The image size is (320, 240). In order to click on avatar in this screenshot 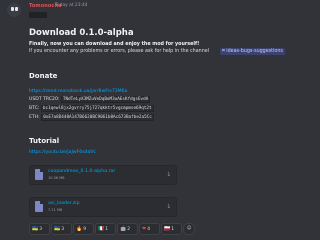, I will do `click(14, 10)`.